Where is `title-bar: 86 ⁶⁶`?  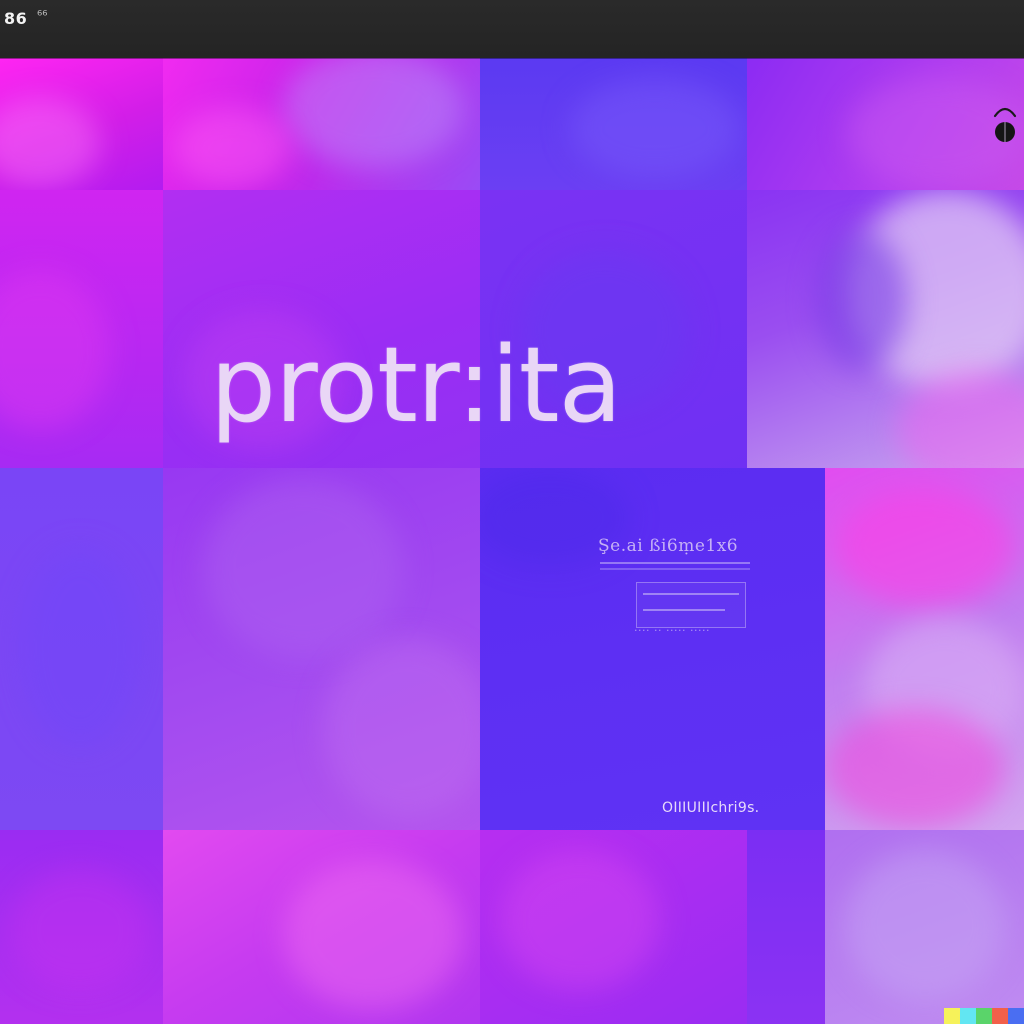 title-bar: 86 ⁶⁶ is located at coordinates (512, 29).